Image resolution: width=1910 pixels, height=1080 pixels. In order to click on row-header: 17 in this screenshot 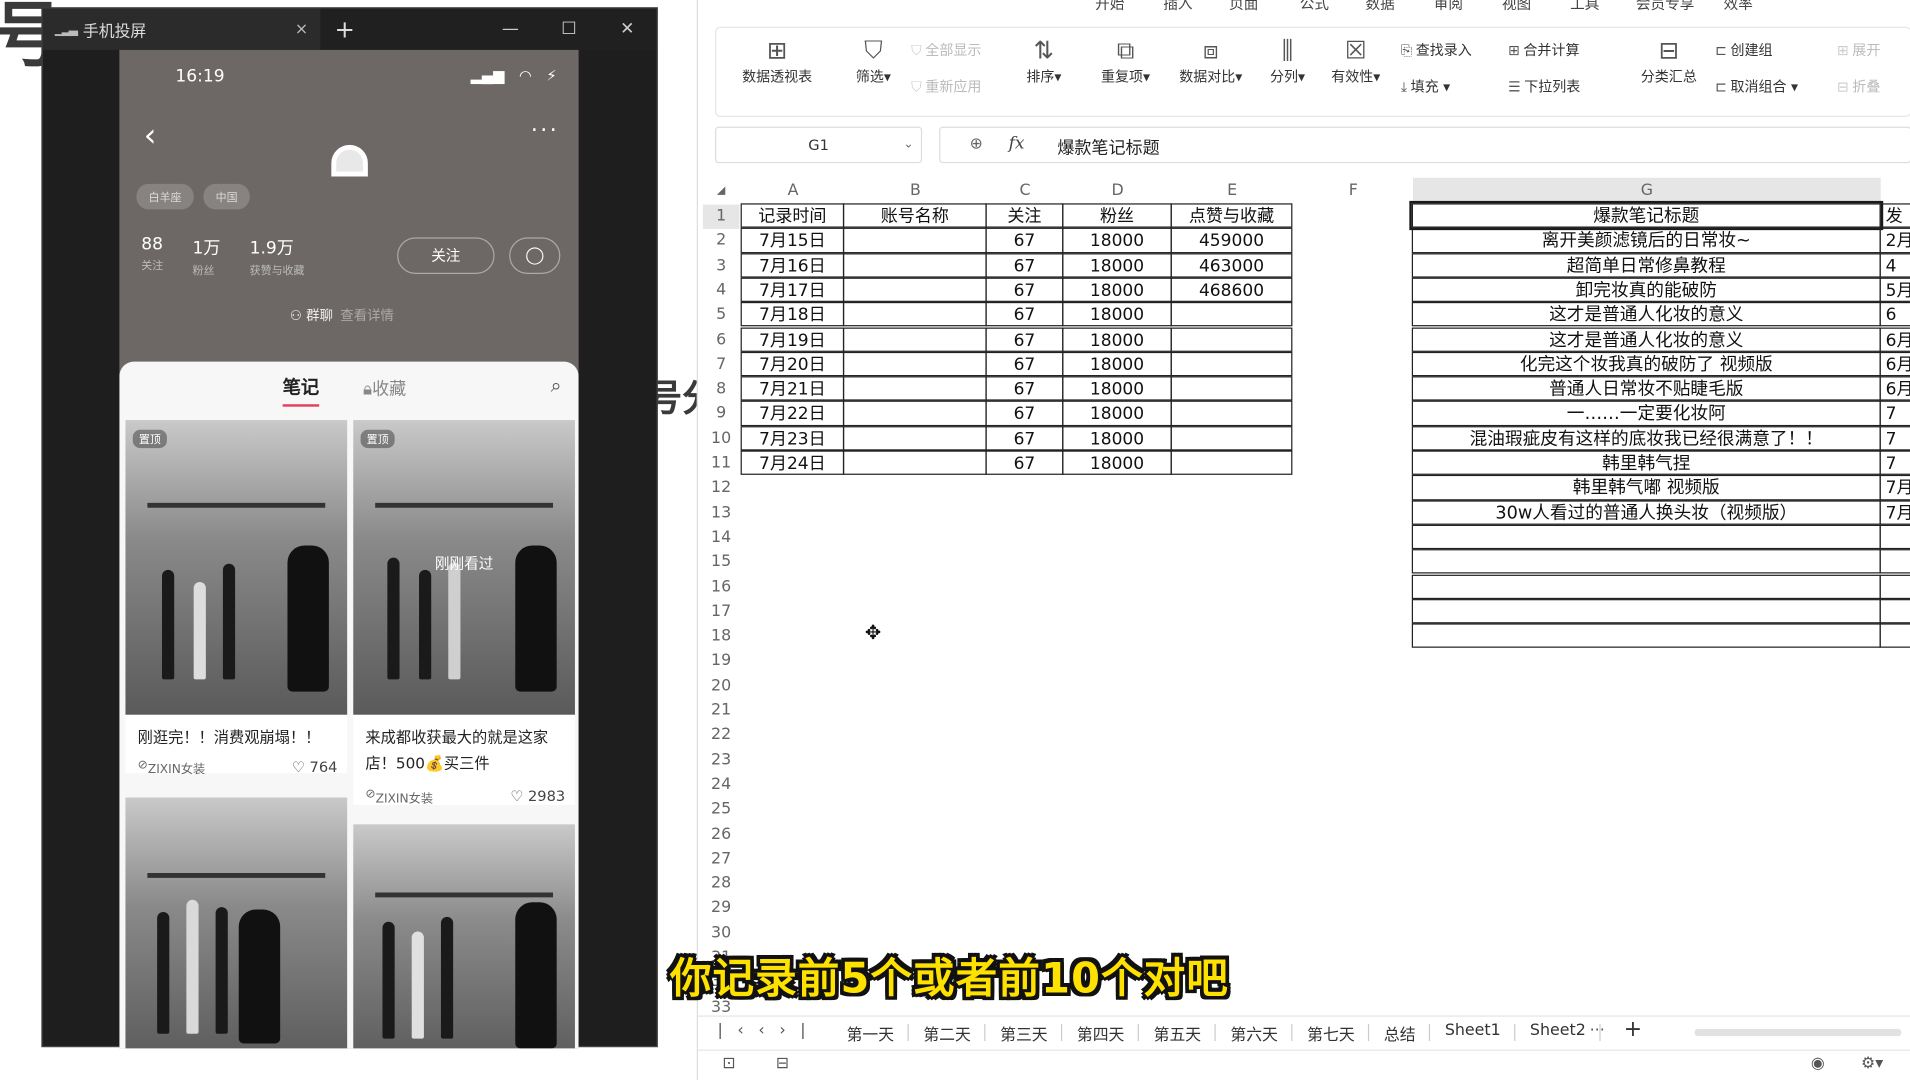, I will do `click(721, 612)`.